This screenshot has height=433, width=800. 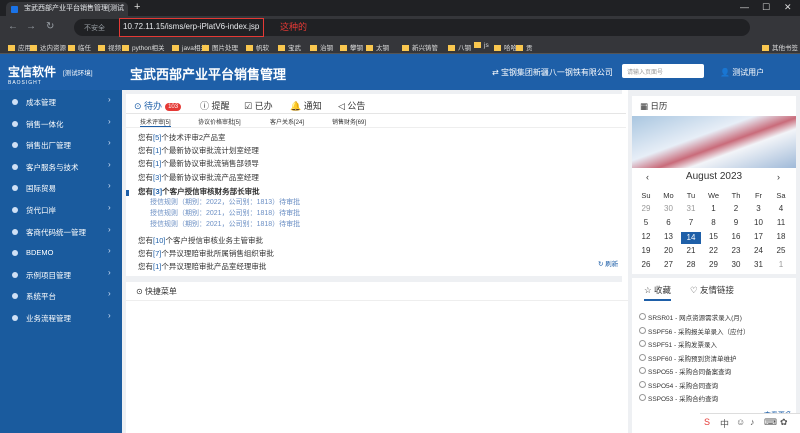 I want to click on calendar-day: 10, so click(x=759, y=222).